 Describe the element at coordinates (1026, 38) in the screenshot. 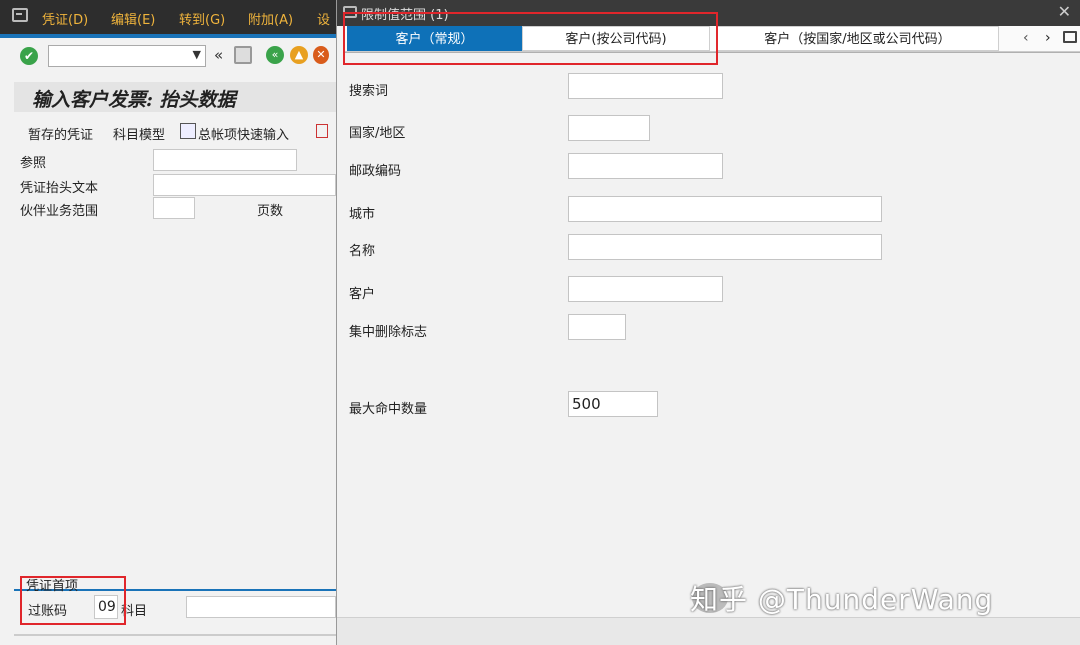

I see `tab-scroll-left-icon: ‹` at that location.